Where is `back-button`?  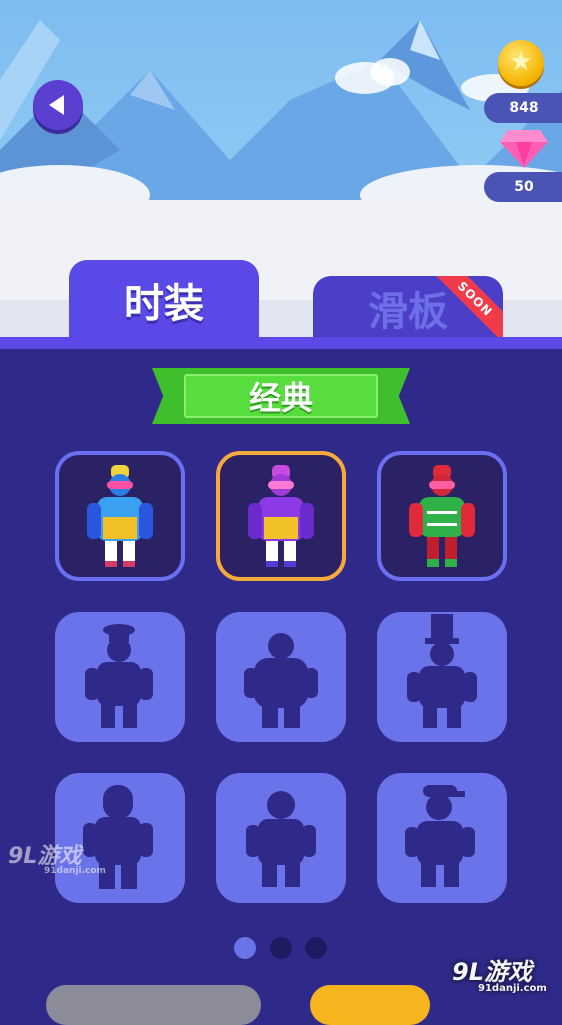 back-button is located at coordinates (58, 105).